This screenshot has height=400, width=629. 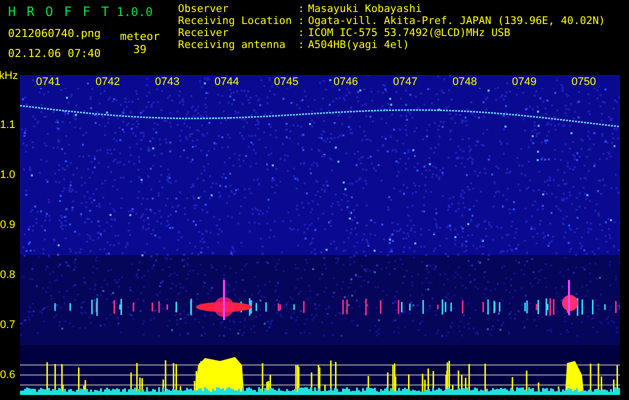 What do you see at coordinates (235, 21) in the screenshot?
I see `info-label: Receiving Location` at bounding box center [235, 21].